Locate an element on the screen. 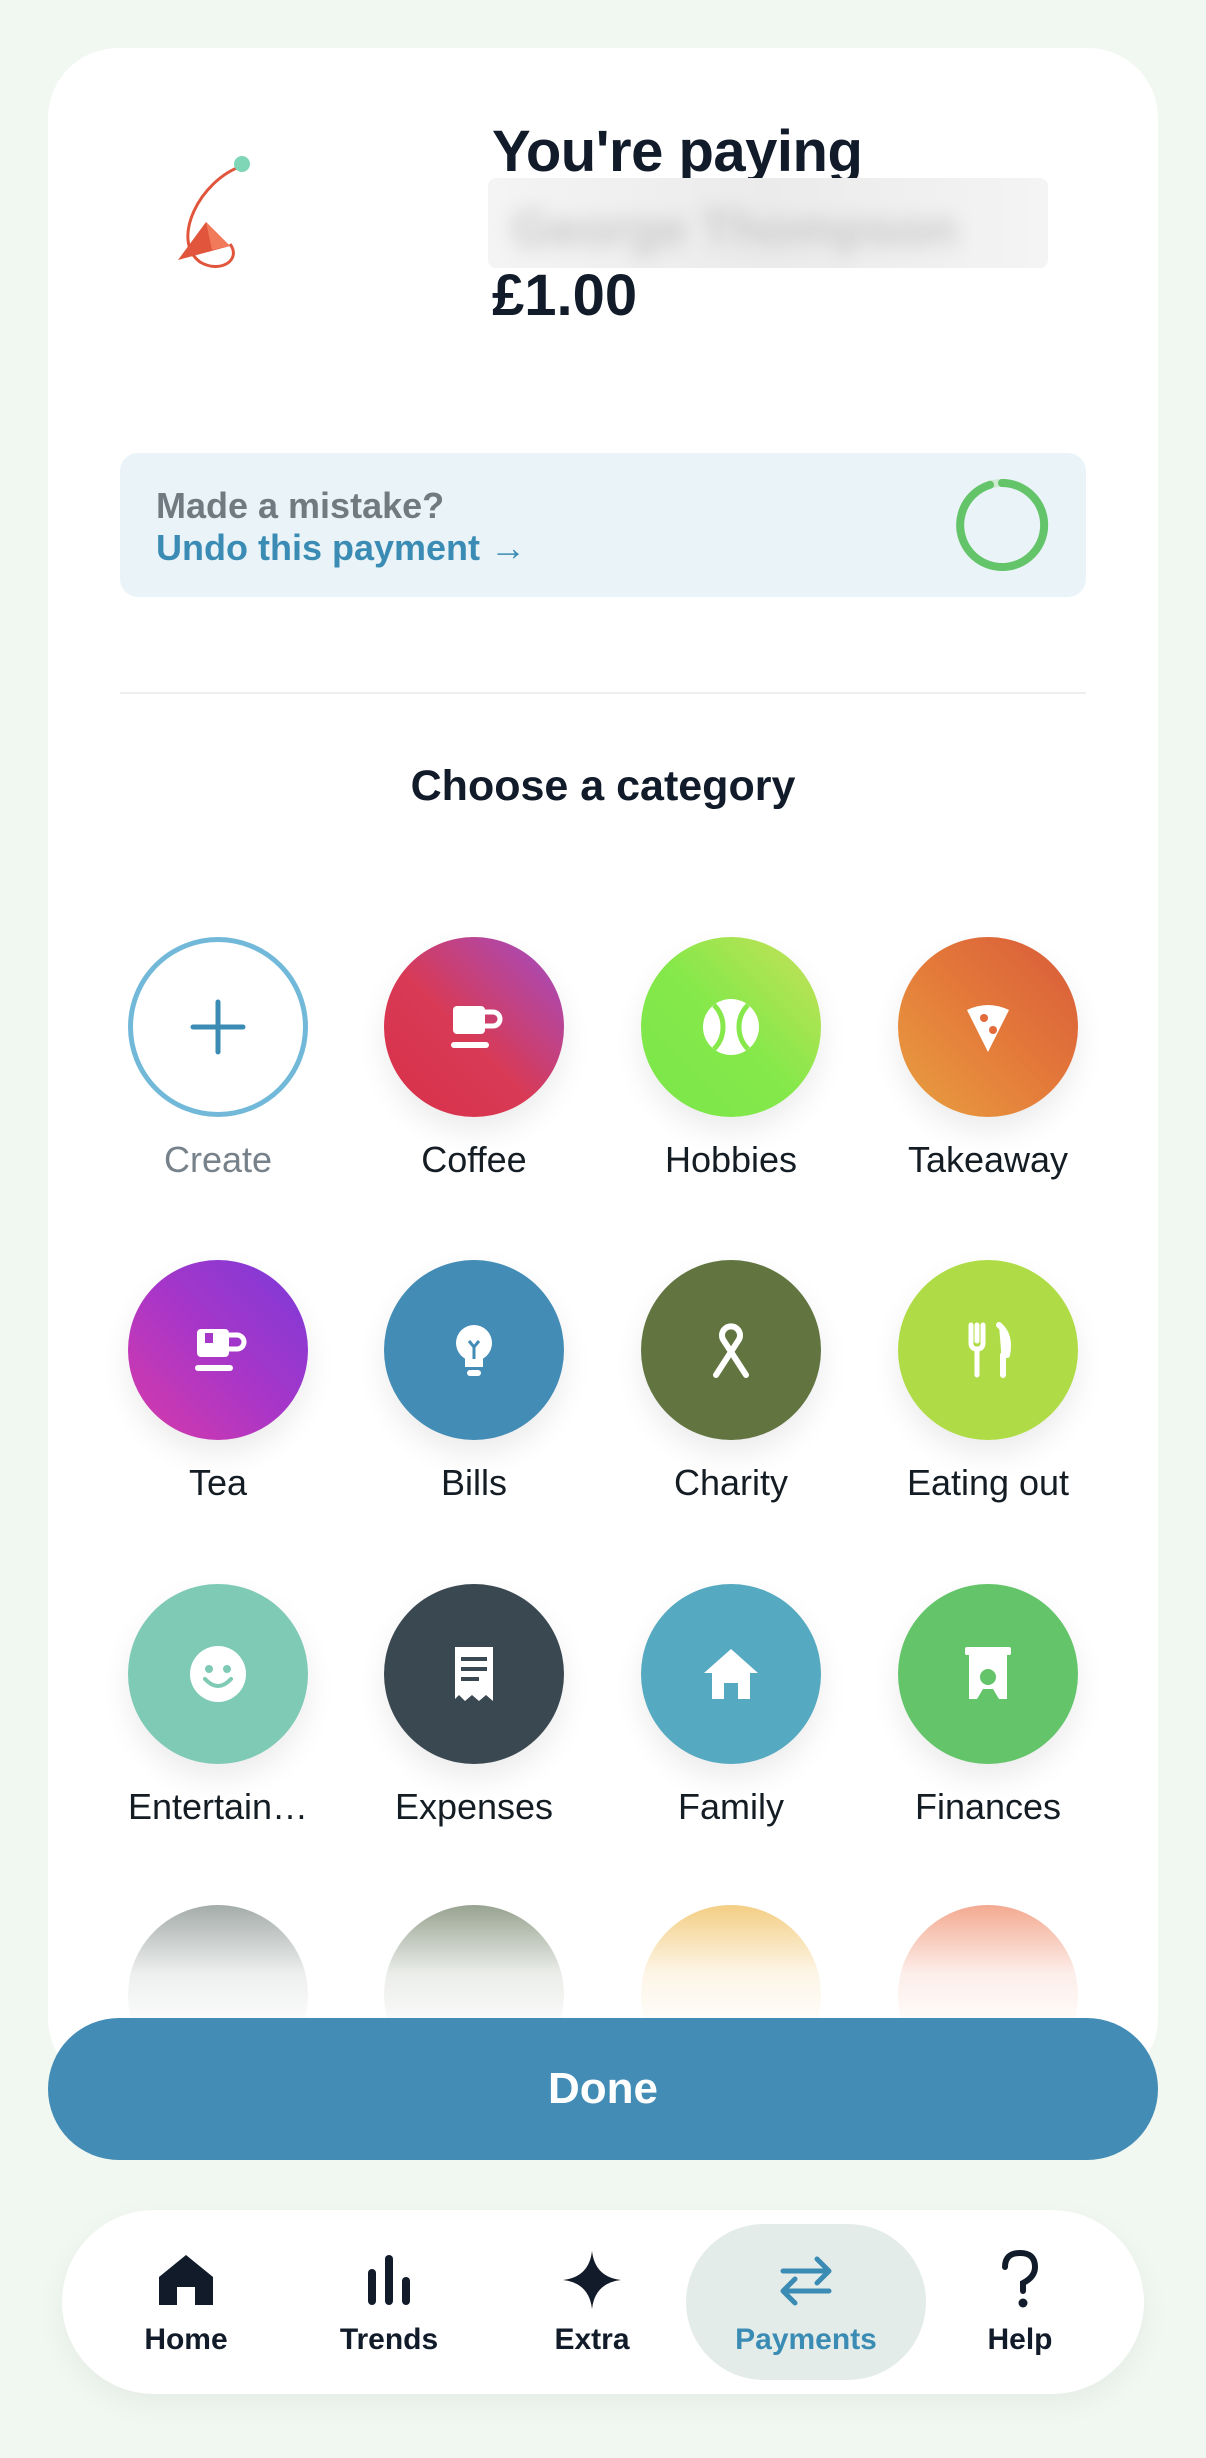 This screenshot has height=2458, width=1206. tea-cup-icon is located at coordinates (221, 1350).